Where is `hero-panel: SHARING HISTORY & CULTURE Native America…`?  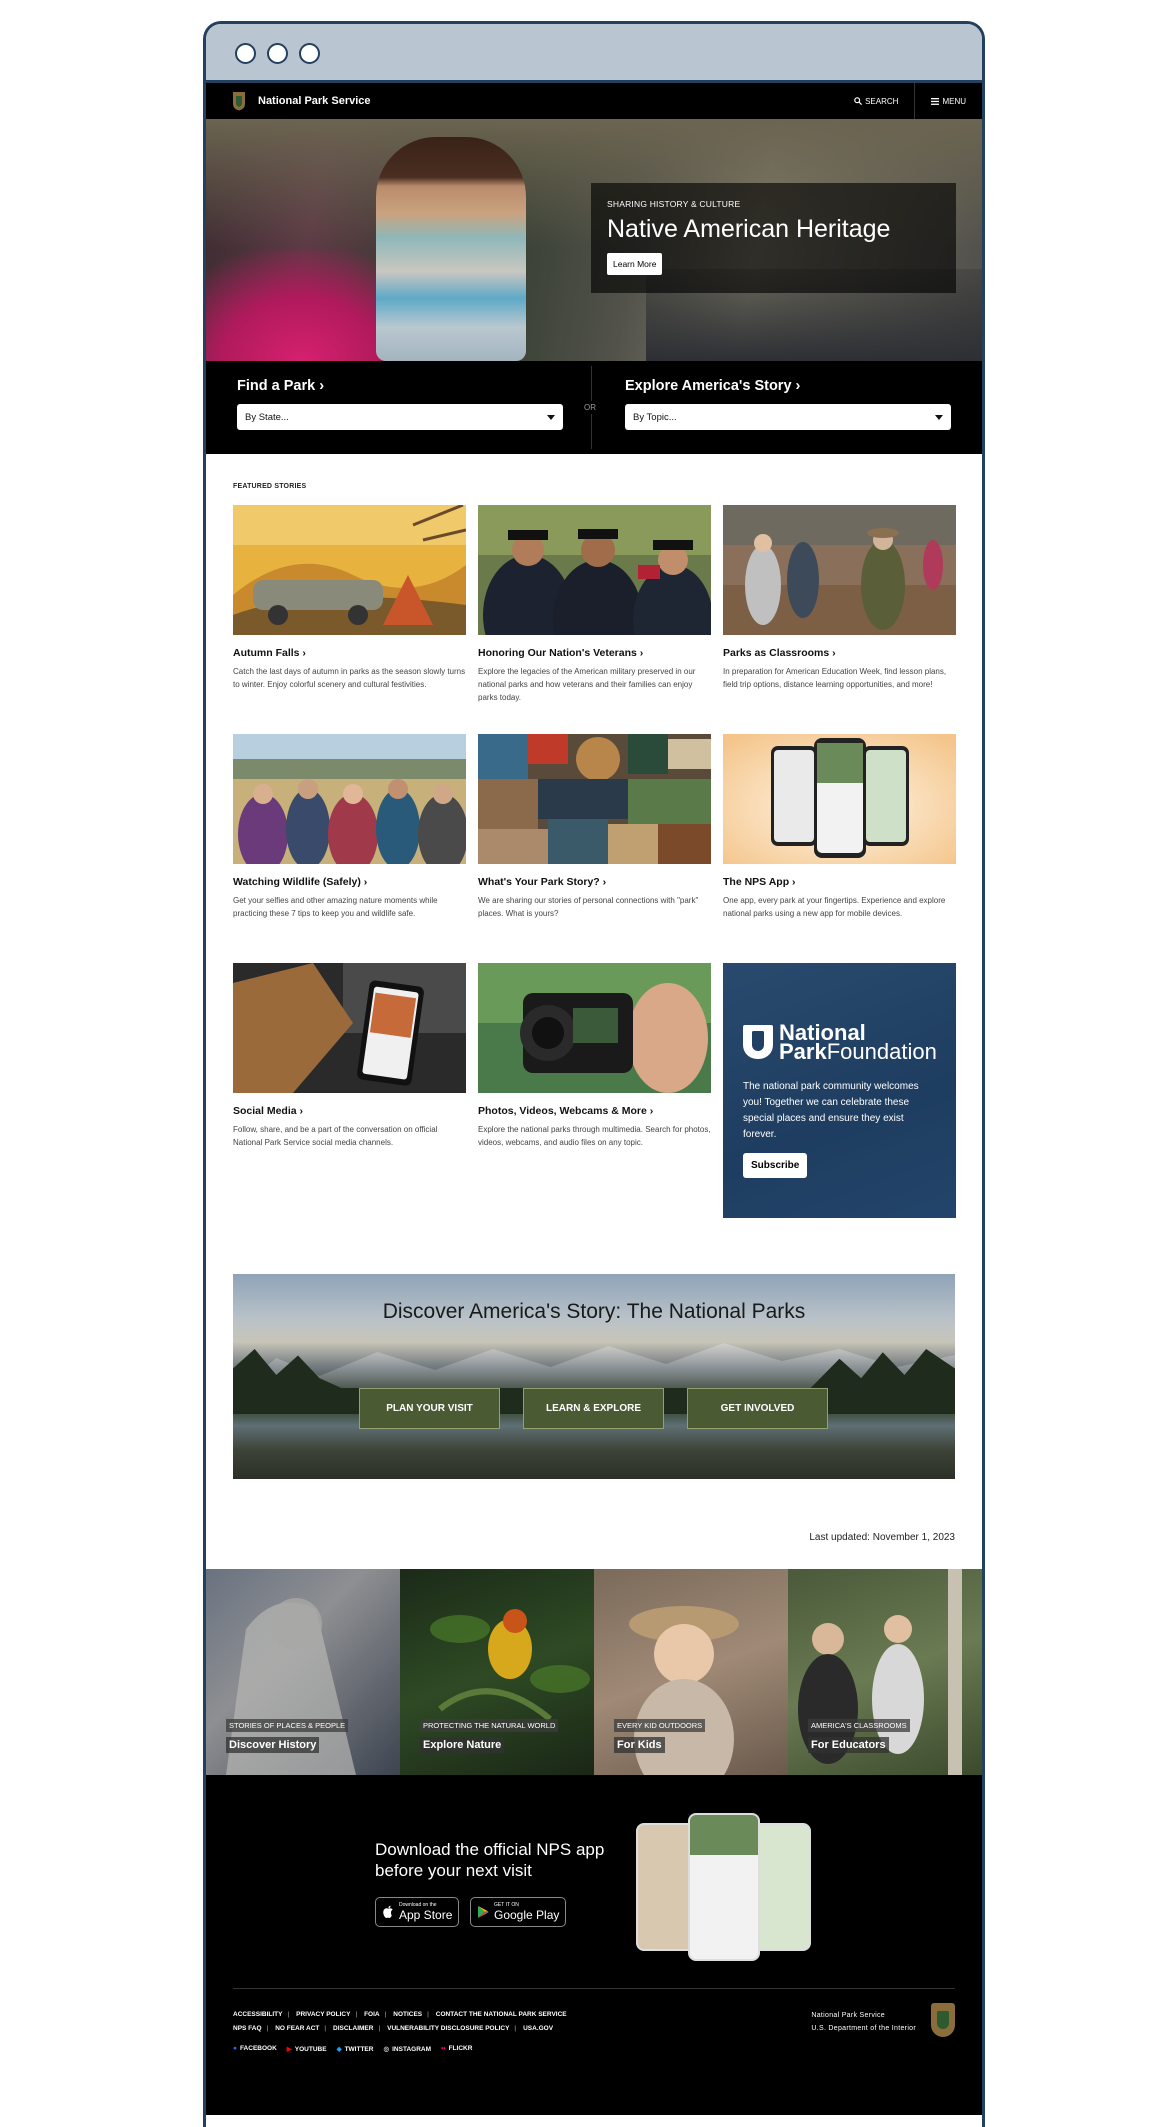
hero-panel: SHARING HISTORY & CULTURE Native America… is located at coordinates (773, 238).